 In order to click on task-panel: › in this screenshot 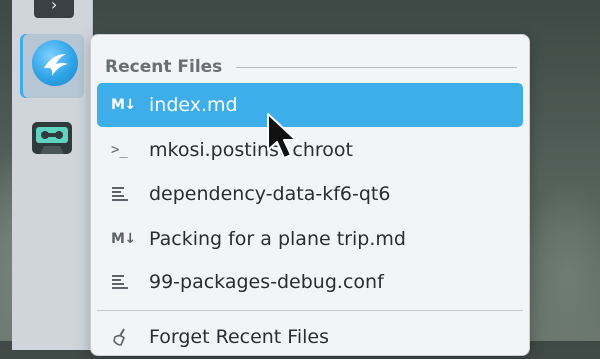, I will do `click(52, 175)`.